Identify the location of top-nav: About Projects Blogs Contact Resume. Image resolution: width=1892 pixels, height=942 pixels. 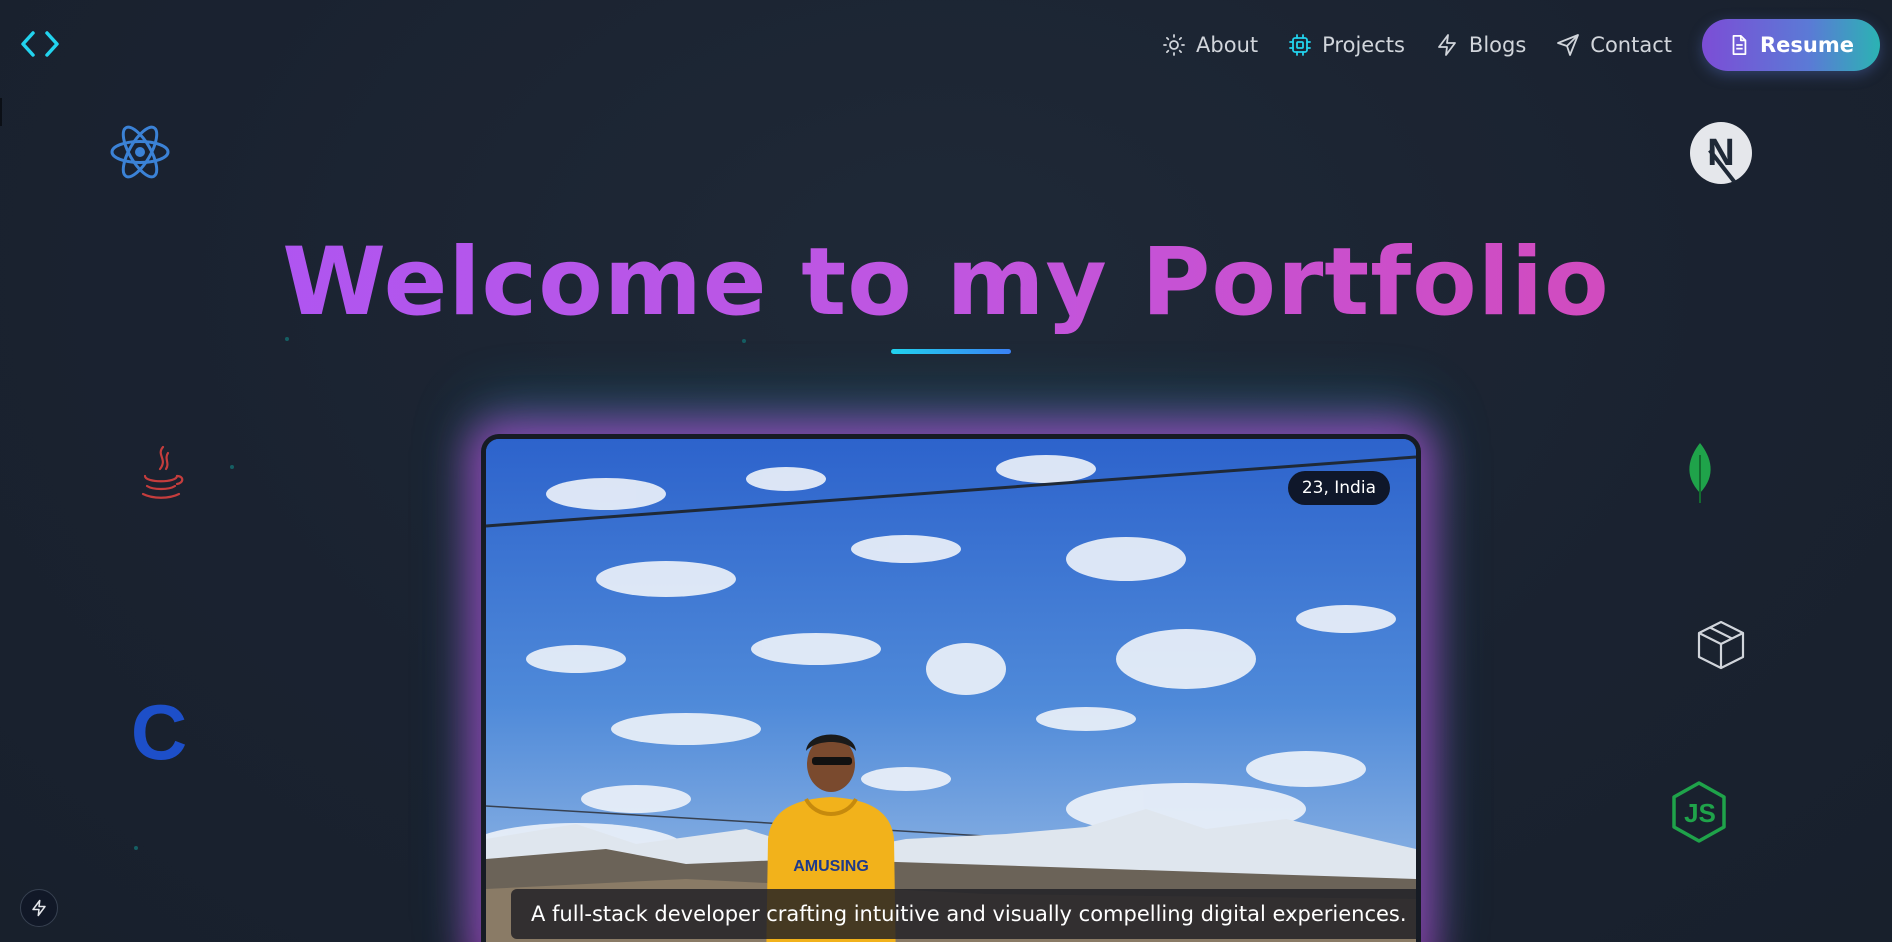
(1521, 45).